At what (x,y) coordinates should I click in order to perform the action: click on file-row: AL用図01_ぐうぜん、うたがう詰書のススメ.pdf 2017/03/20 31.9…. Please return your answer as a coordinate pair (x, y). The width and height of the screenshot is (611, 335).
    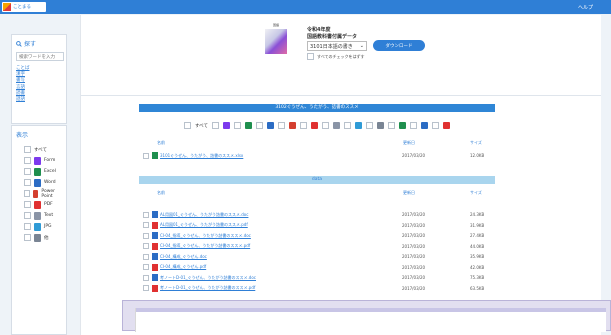
    Looking at the image, I should click on (318, 225).